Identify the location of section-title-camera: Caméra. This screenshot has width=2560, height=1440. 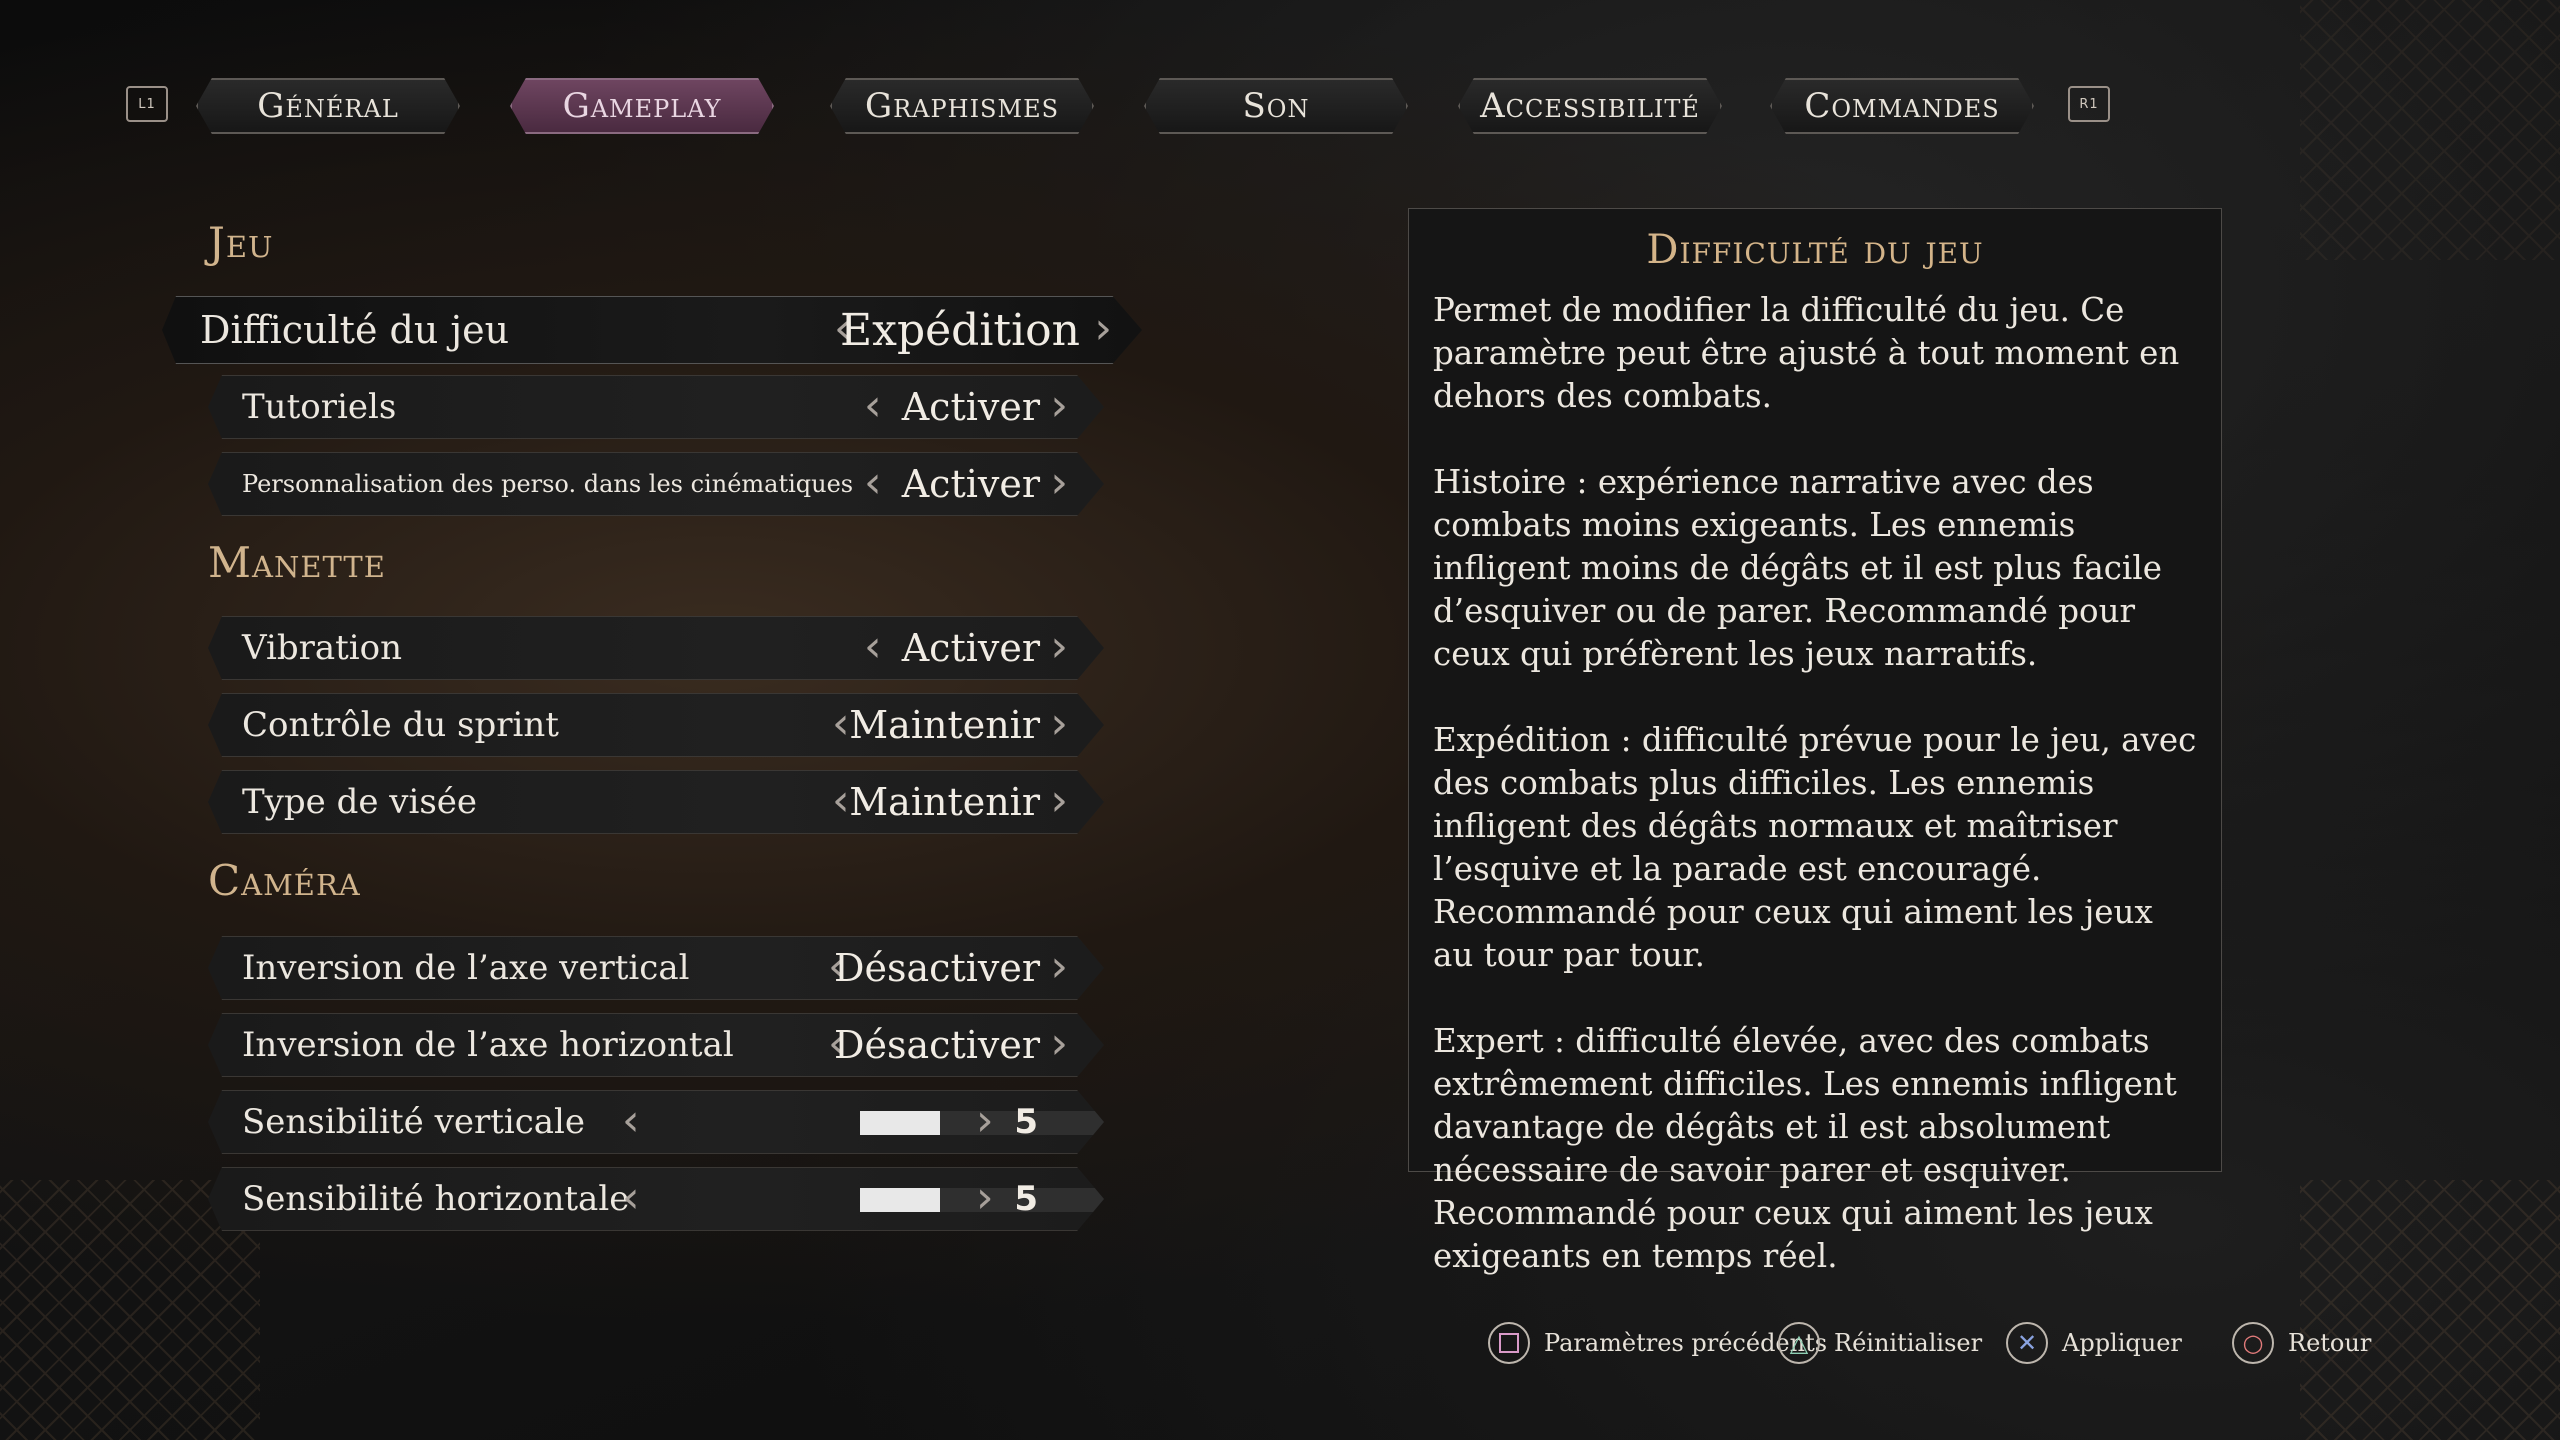
(284, 880).